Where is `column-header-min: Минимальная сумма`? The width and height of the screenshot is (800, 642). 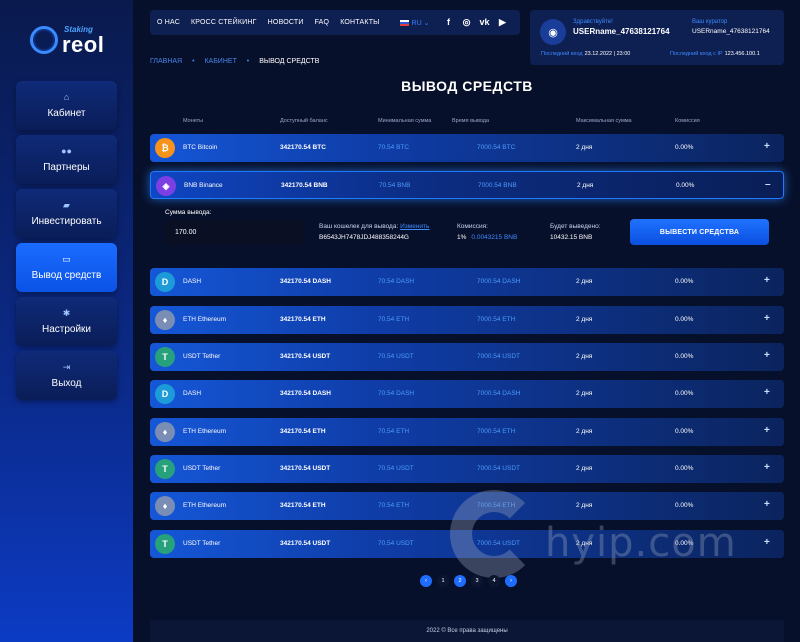 column-header-min: Минимальная сумма is located at coordinates (405, 121).